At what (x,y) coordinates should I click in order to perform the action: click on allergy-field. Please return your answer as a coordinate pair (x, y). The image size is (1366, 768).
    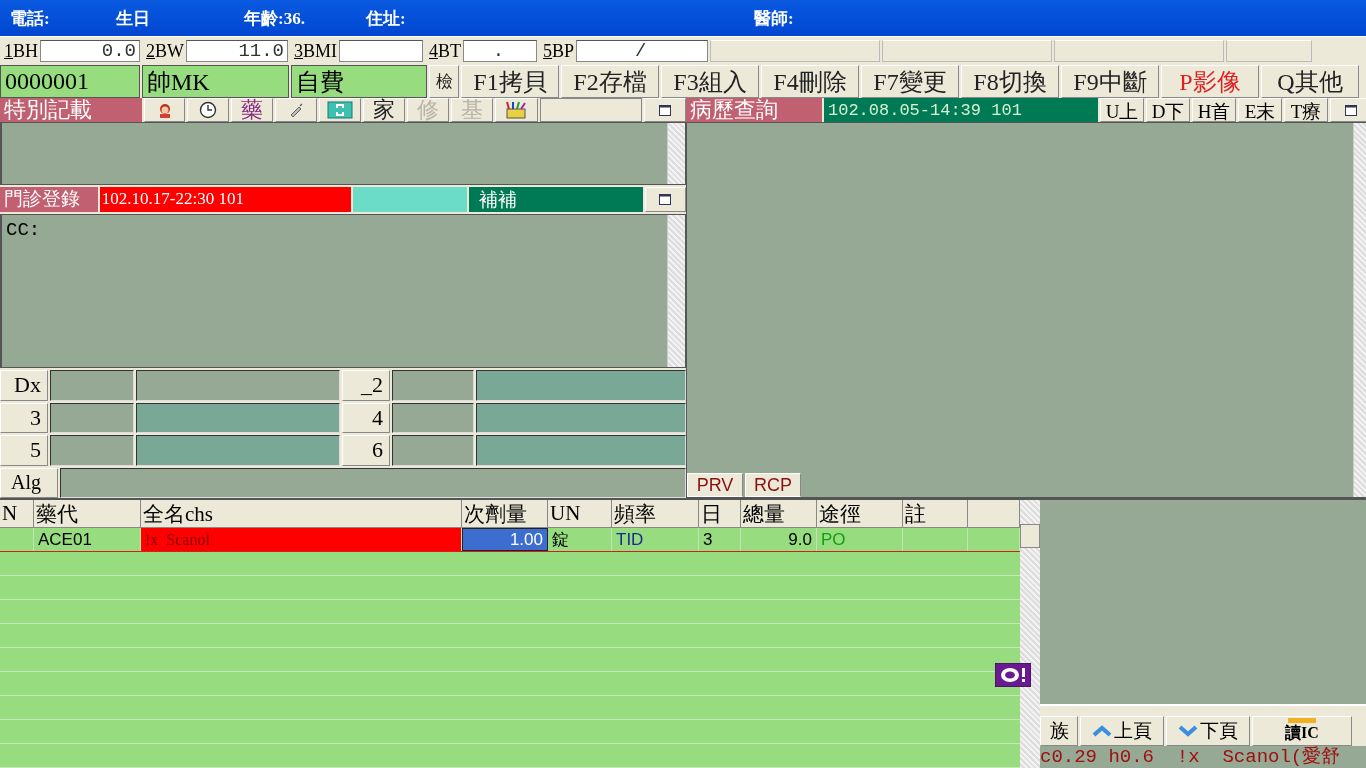
    Looking at the image, I should click on (373, 482).